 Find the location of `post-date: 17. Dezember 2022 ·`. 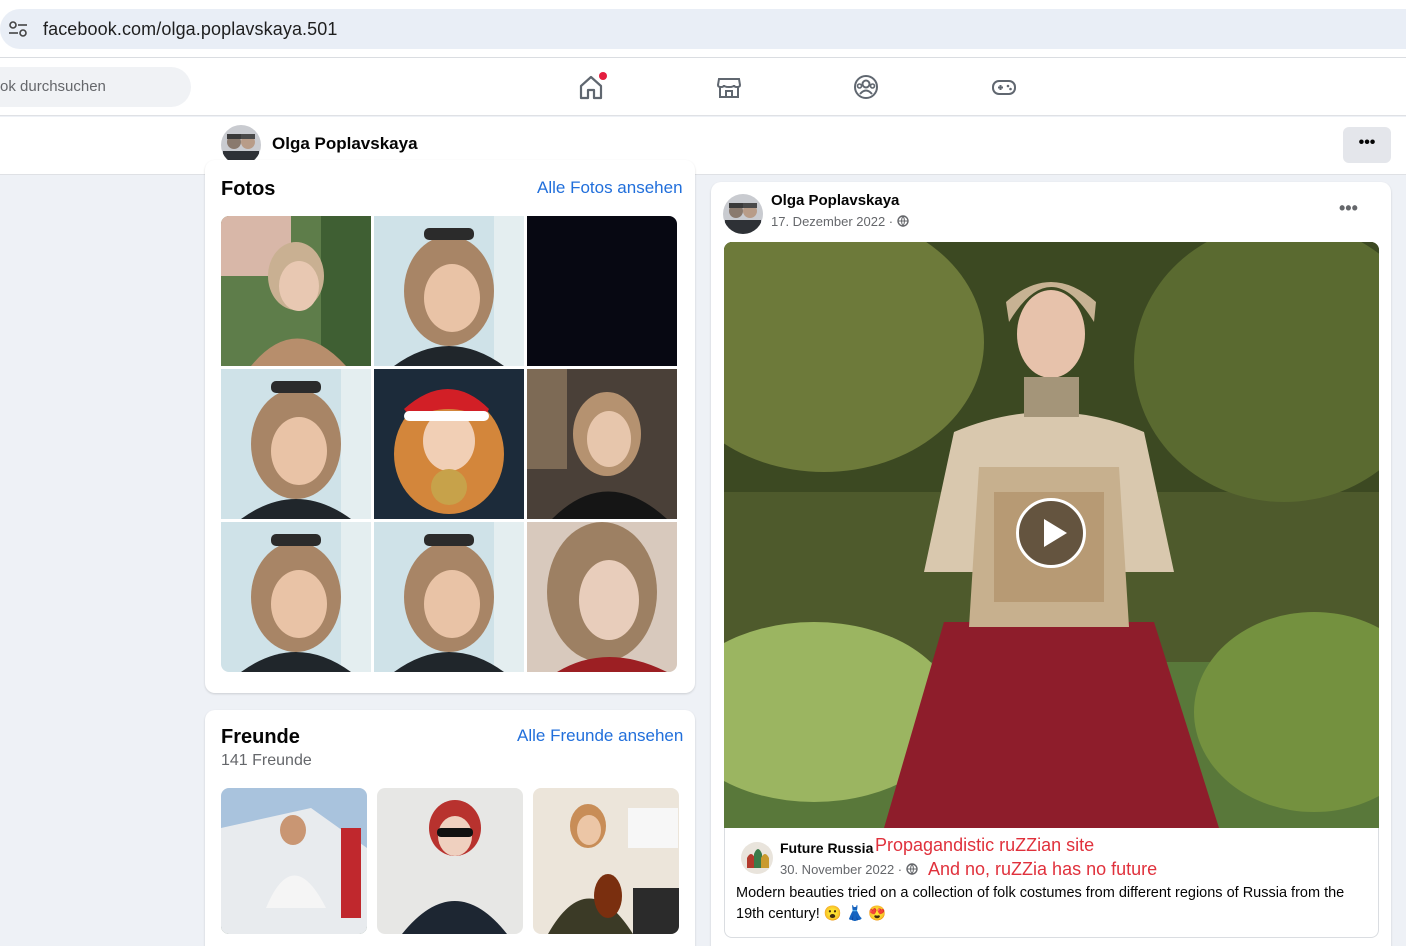

post-date: 17. Dezember 2022 · is located at coordinates (840, 221).